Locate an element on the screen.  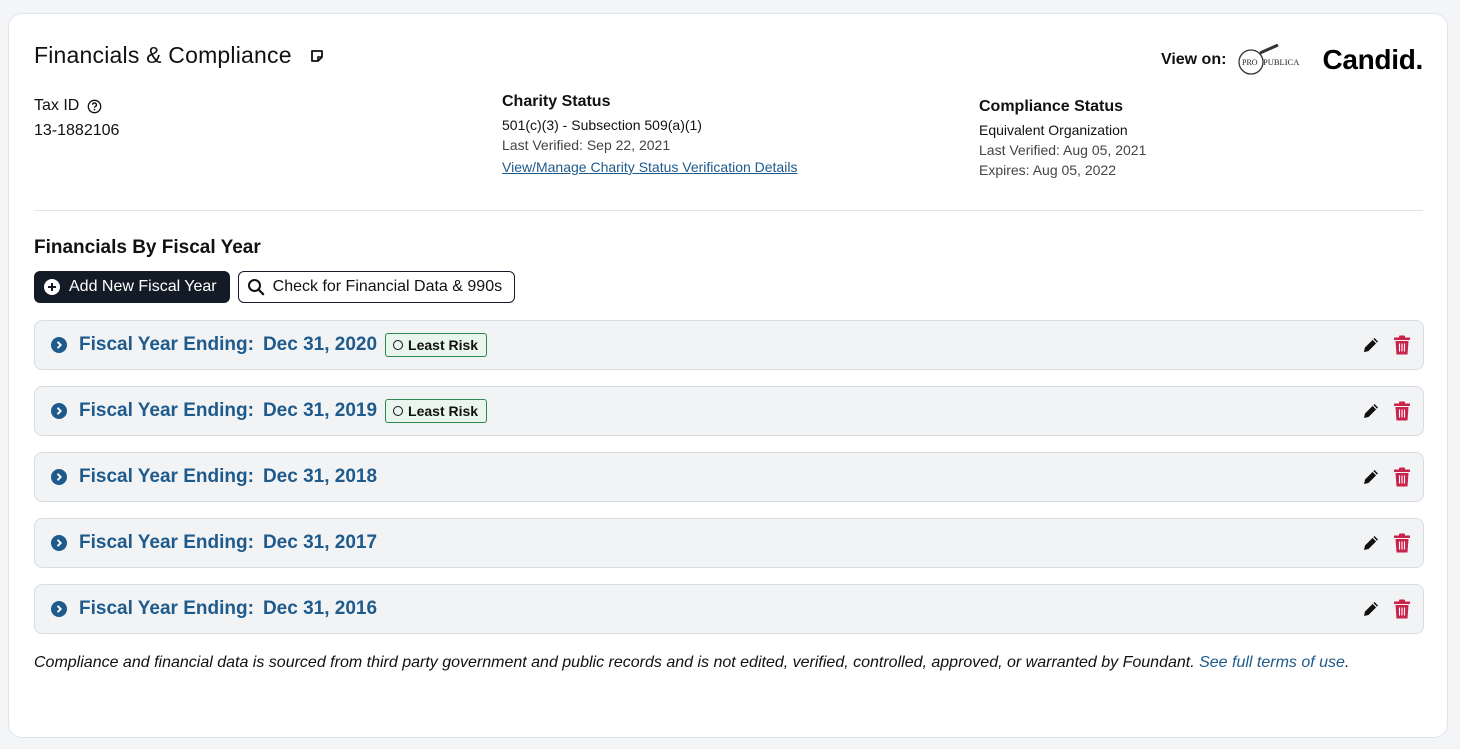
fiscal-year-date: Dec 31, 2020 is located at coordinates (320, 344).